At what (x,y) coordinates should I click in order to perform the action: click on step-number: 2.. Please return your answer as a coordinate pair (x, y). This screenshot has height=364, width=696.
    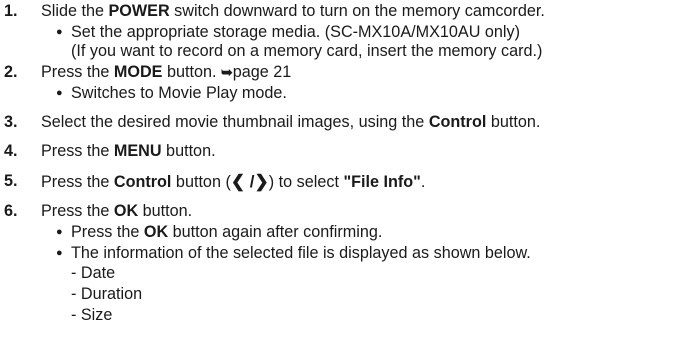
    Looking at the image, I should click on (11, 72).